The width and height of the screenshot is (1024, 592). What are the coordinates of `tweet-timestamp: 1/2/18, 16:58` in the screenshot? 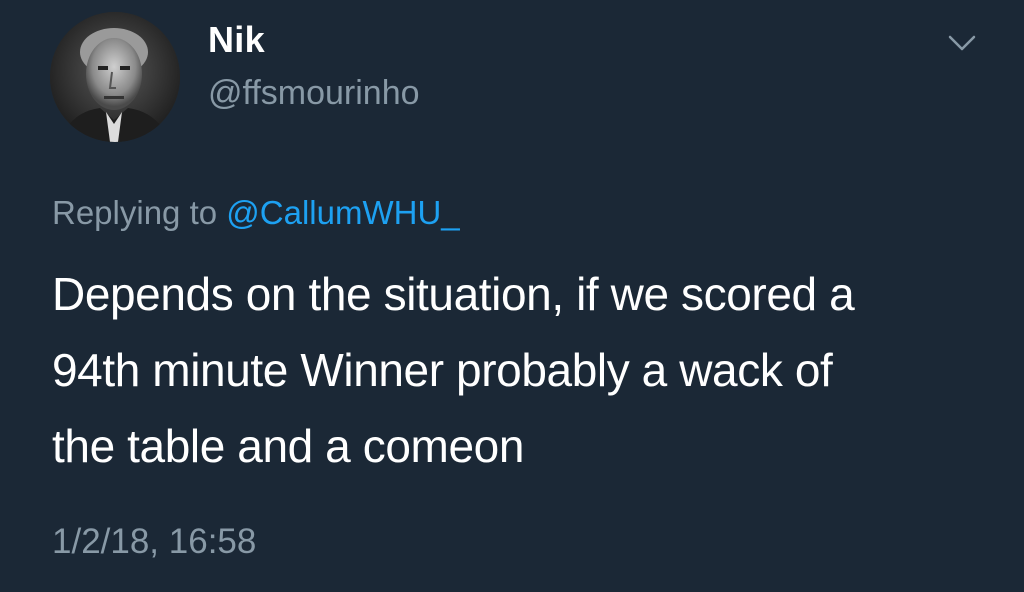 It's located at (154, 542).